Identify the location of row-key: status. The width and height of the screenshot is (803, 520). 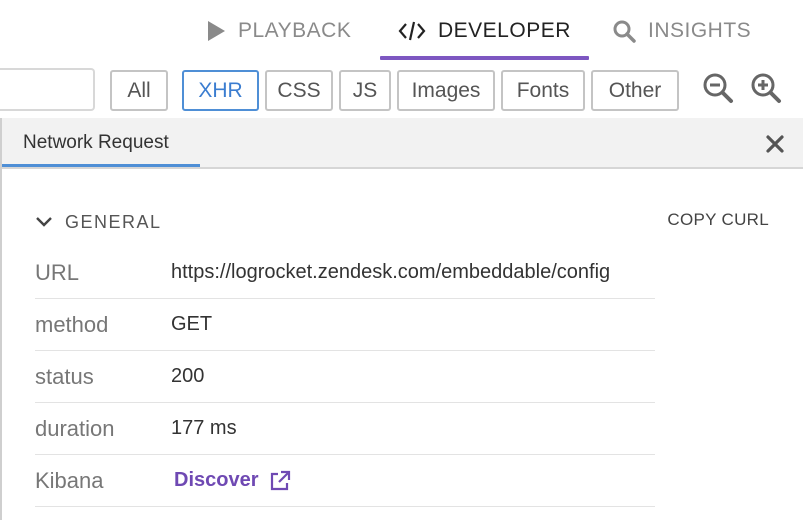
(64, 376).